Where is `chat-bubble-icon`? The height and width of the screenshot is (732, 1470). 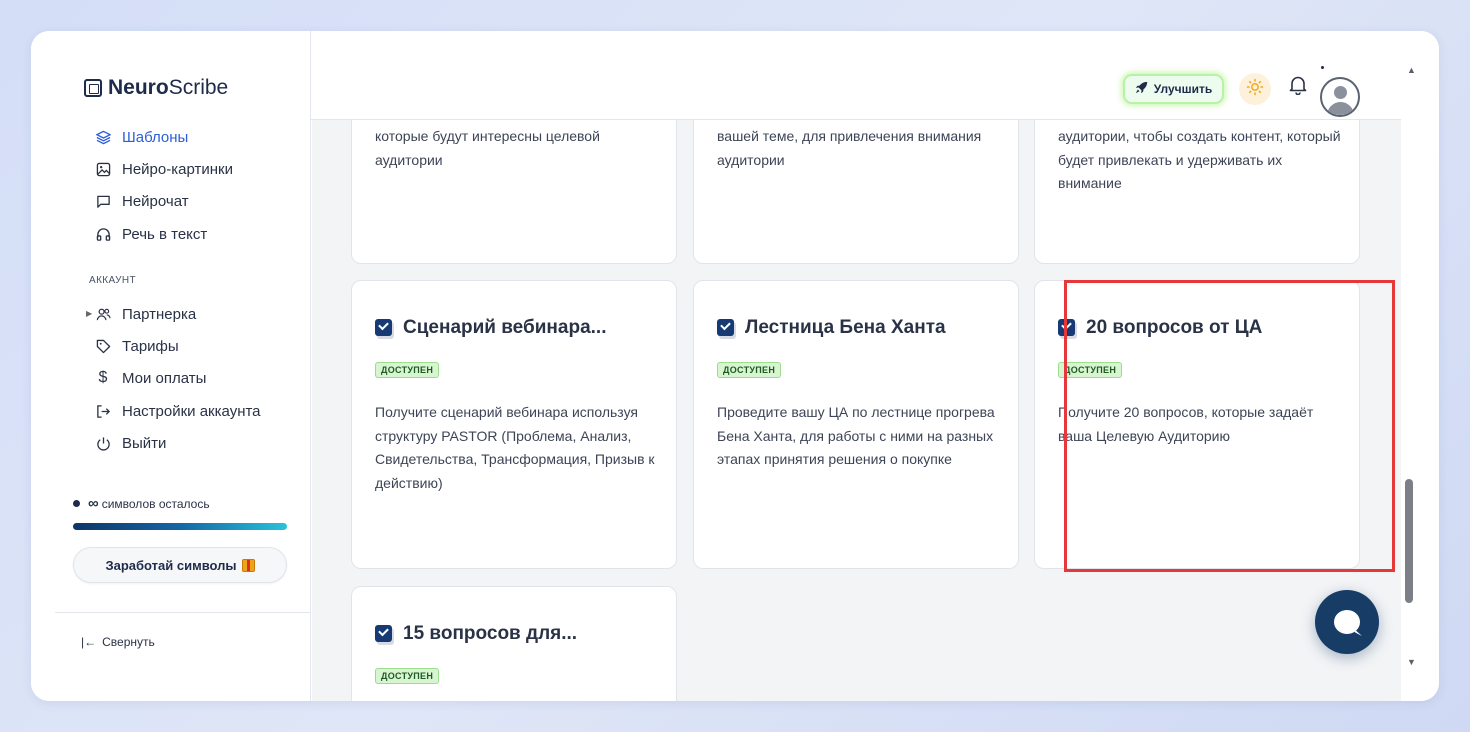 chat-bubble-icon is located at coordinates (1347, 622).